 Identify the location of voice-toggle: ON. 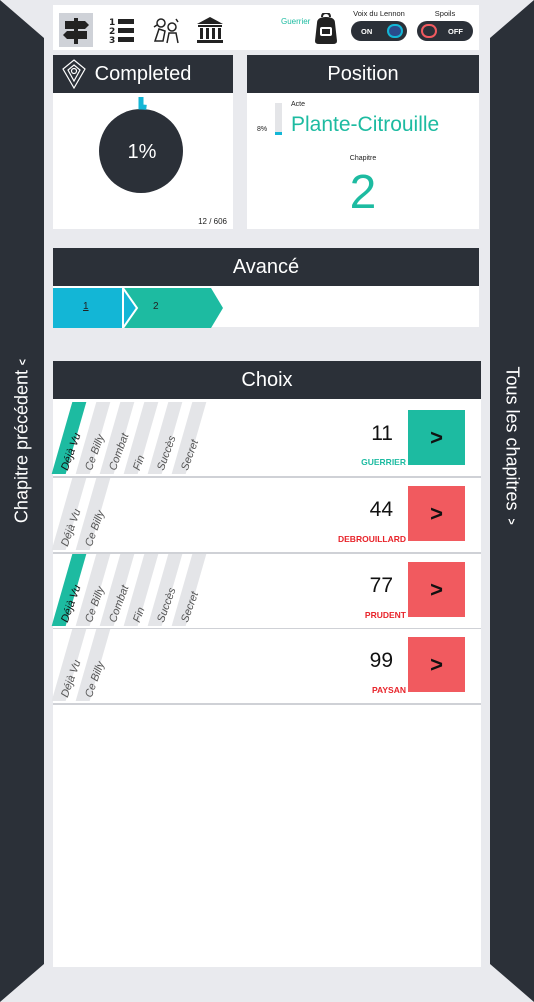
(379, 31).